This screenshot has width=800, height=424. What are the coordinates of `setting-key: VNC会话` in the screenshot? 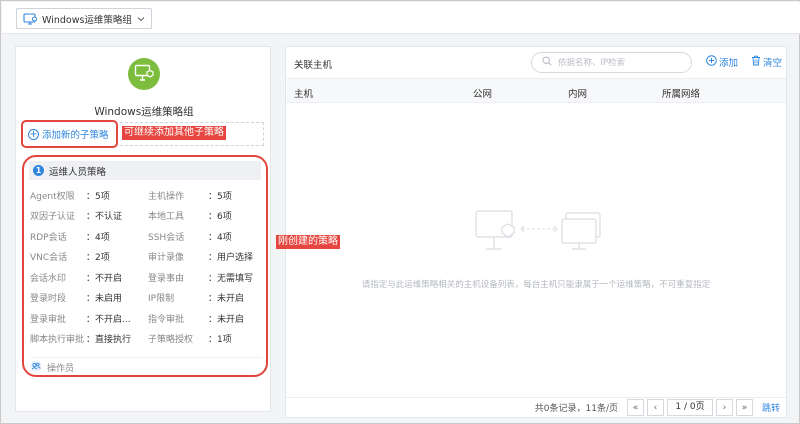 It's located at (49, 258).